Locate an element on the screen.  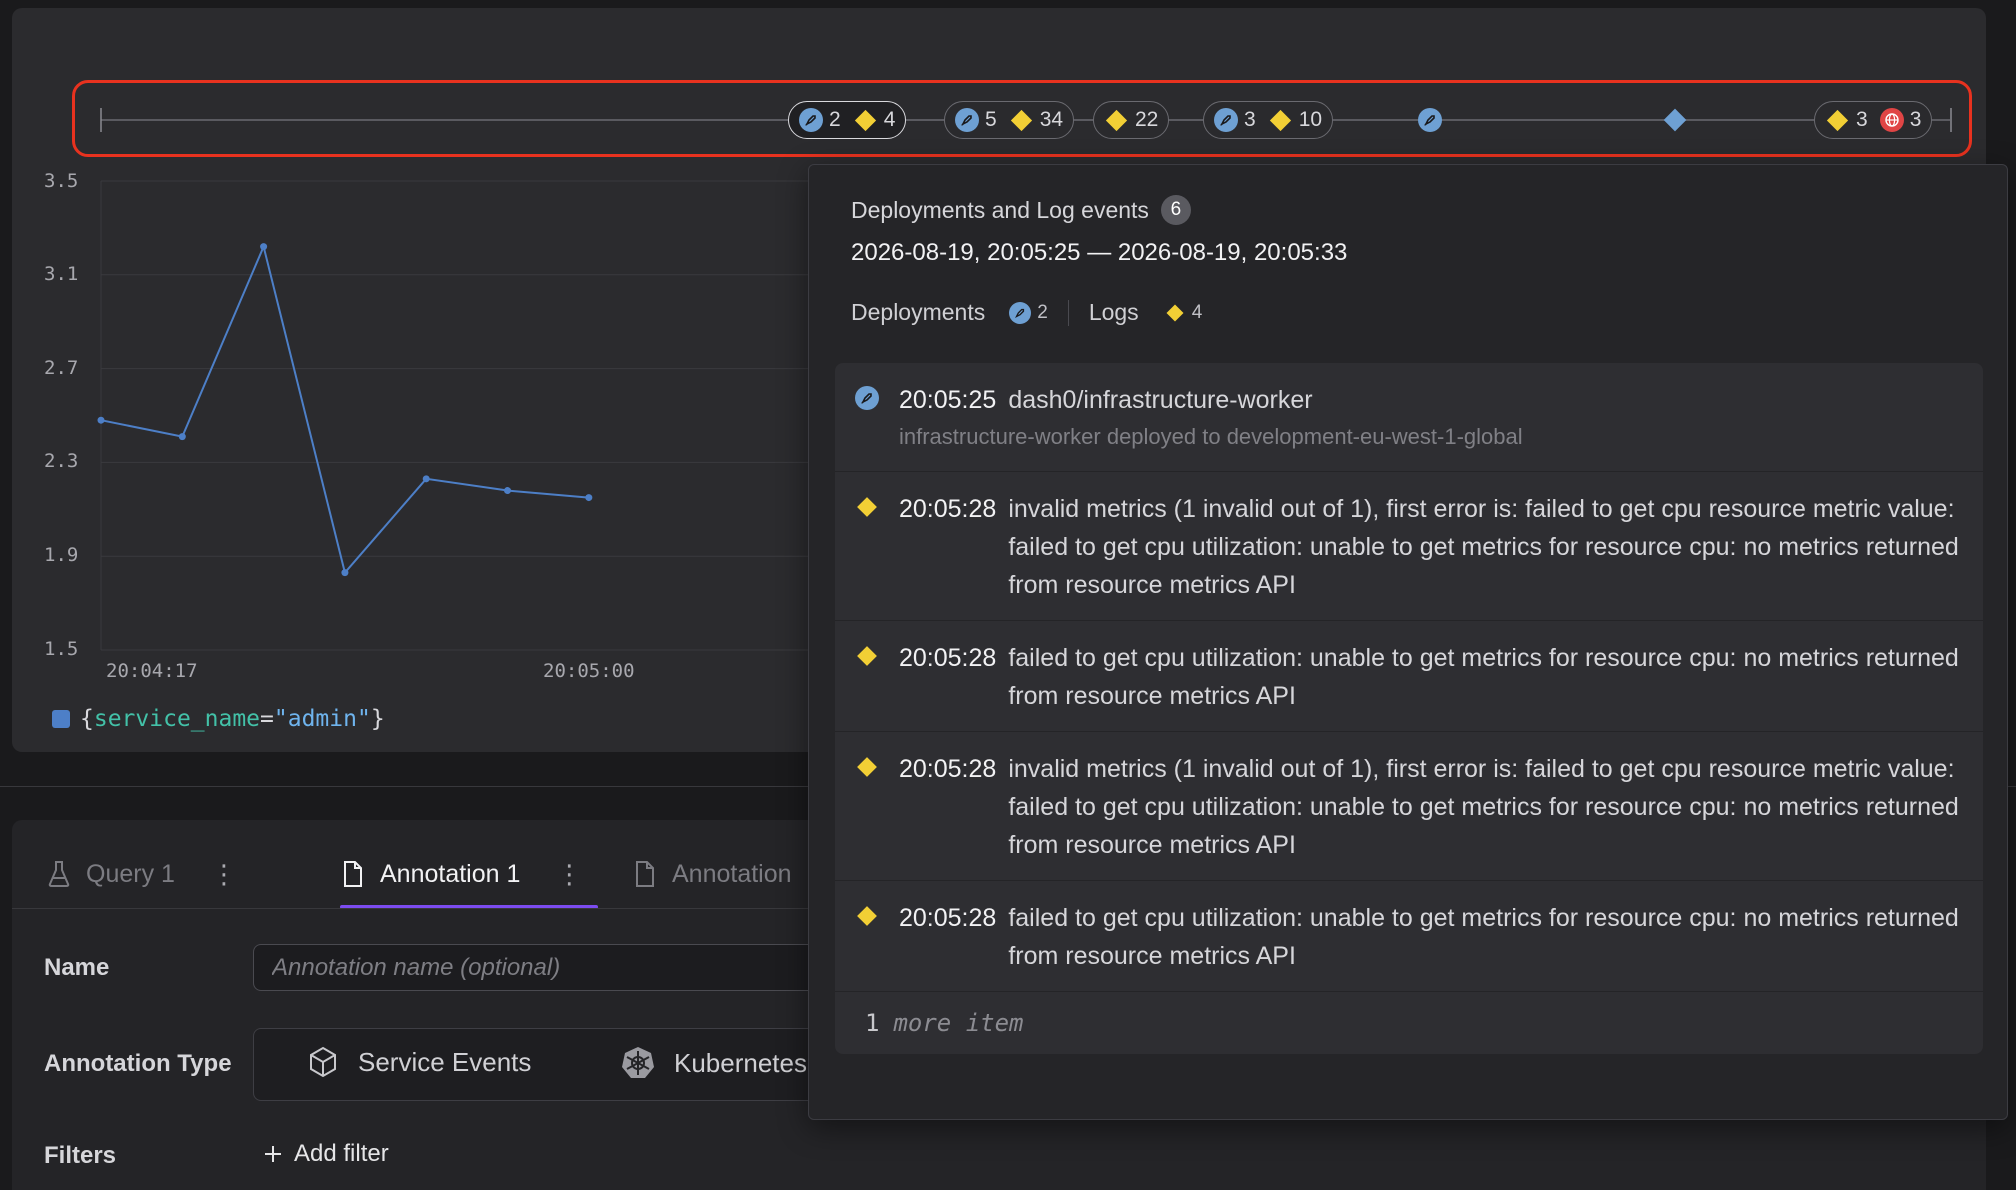
tab-label: Annotation 1 is located at coordinates (450, 873).